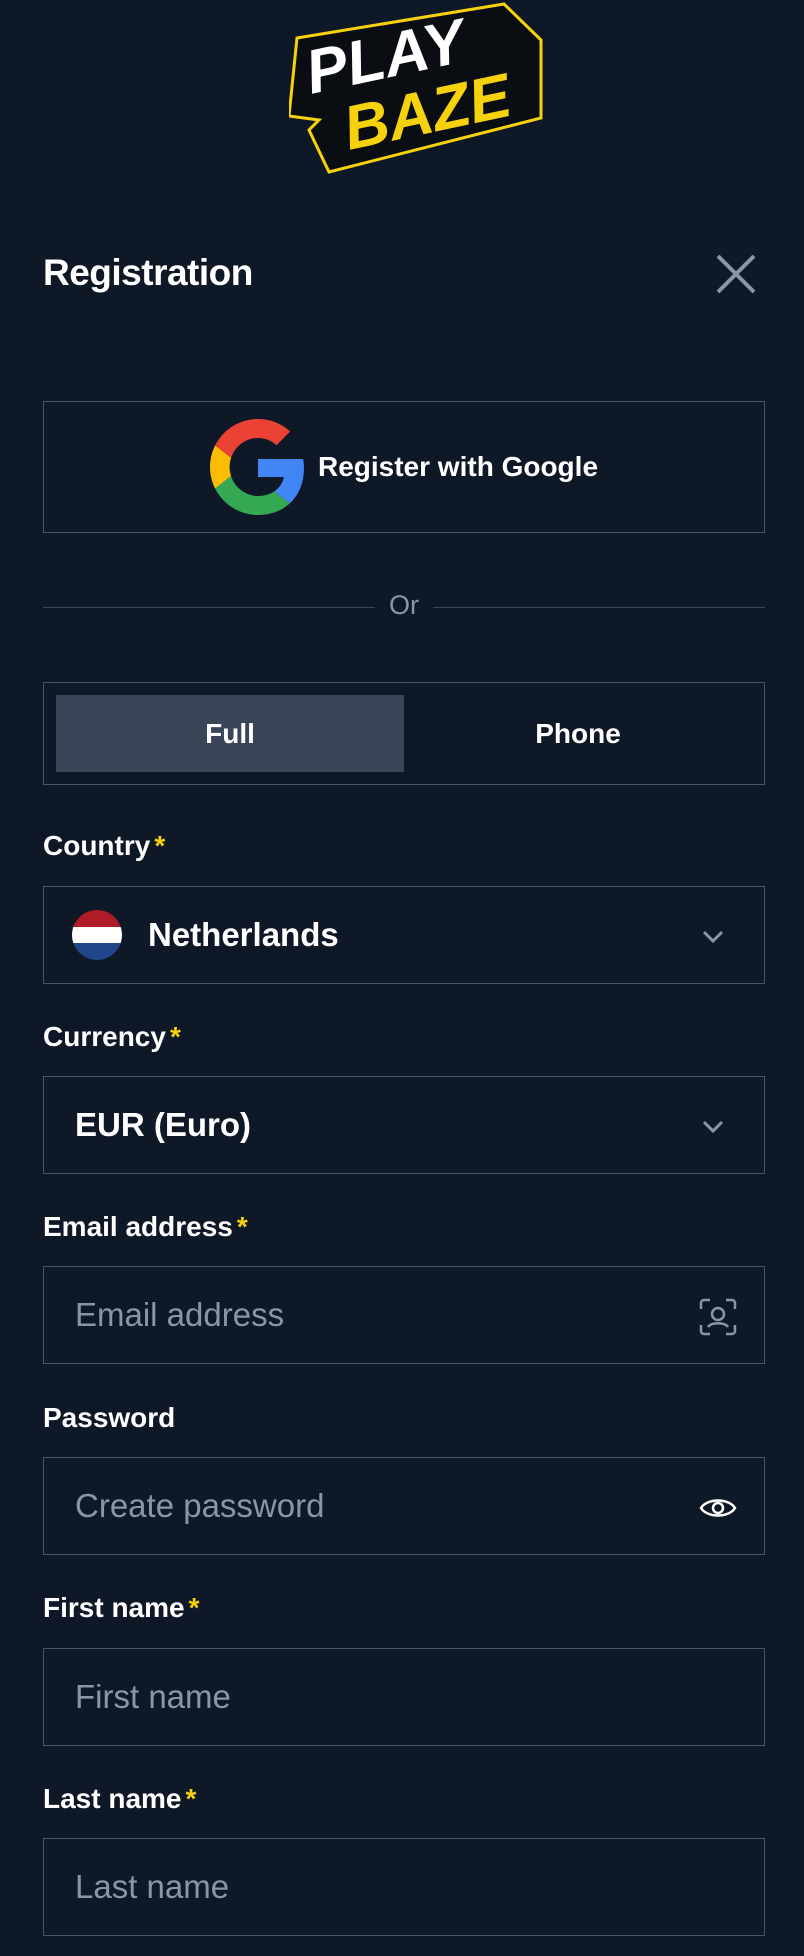 The image size is (804, 1956). I want to click on face-scan-icon, so click(718, 1317).